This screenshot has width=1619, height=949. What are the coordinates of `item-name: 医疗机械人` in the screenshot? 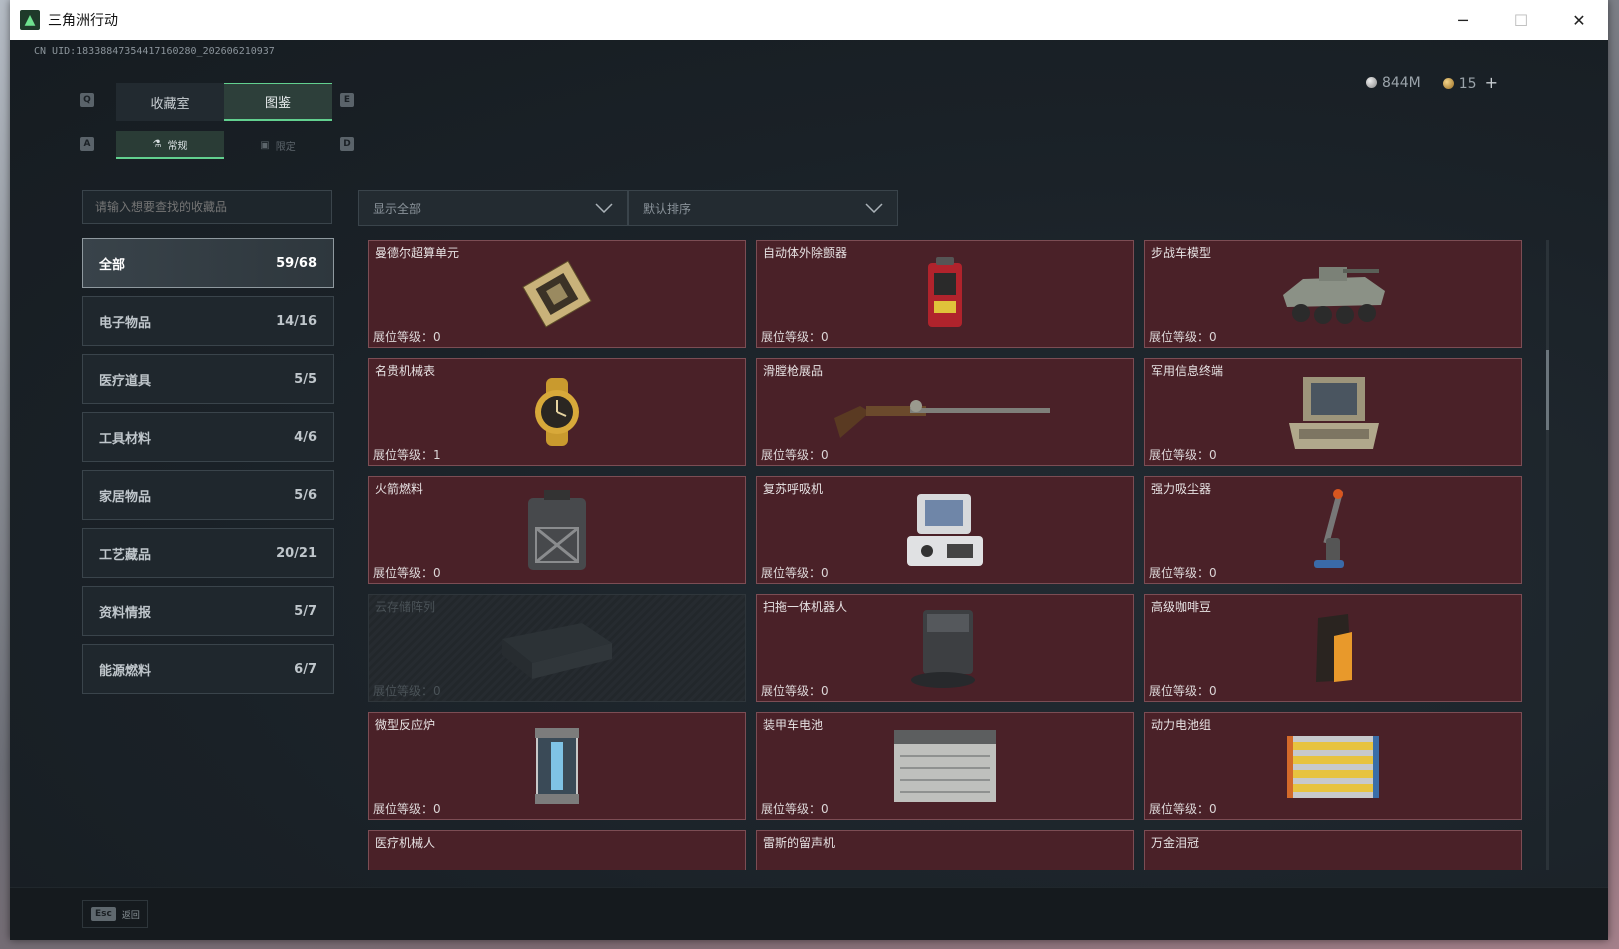 It's located at (405, 843).